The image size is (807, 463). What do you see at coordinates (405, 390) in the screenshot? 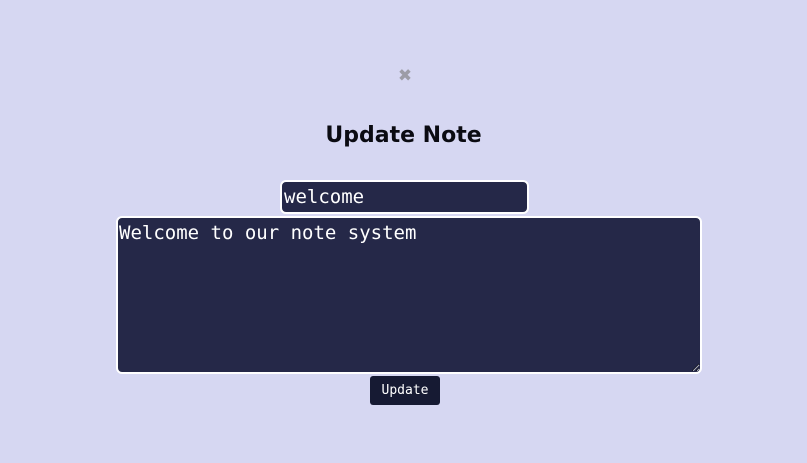
I see `update-button: Update` at bounding box center [405, 390].